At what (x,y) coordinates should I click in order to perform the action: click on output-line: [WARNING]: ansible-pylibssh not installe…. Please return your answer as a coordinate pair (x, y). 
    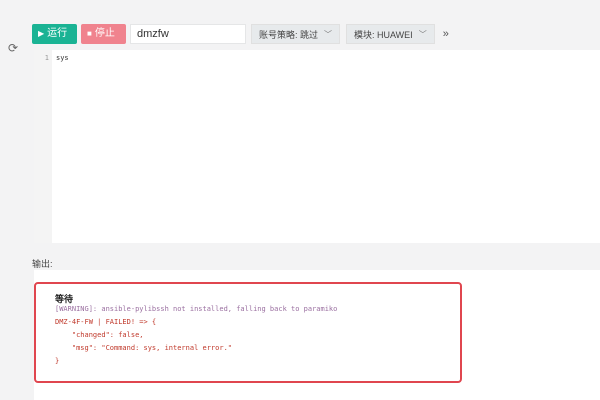
    Looking at the image, I should click on (196, 309).